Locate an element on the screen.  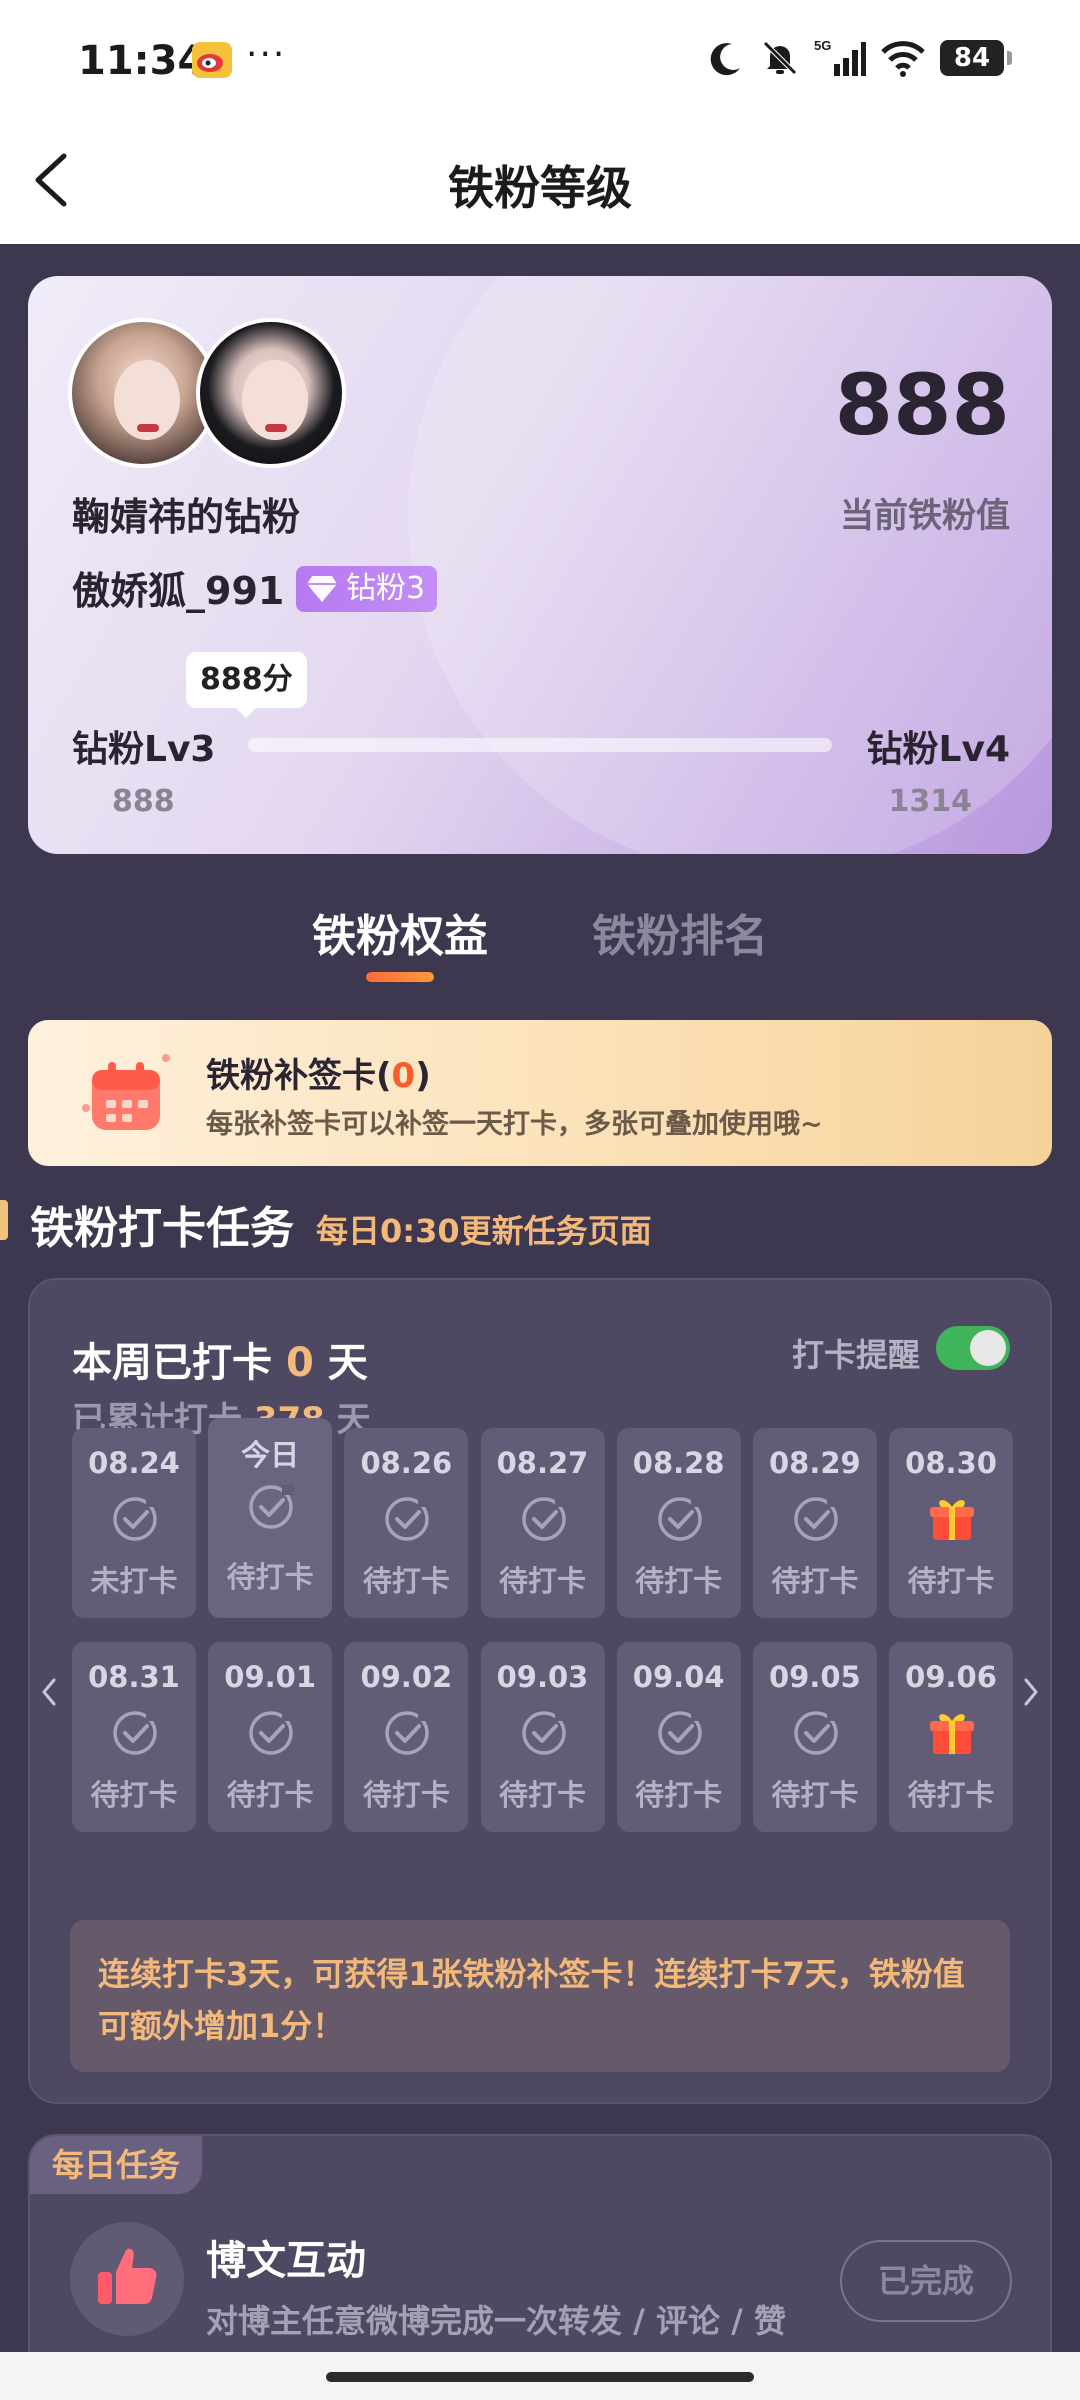
wifi-icon is located at coordinates (903, 59).